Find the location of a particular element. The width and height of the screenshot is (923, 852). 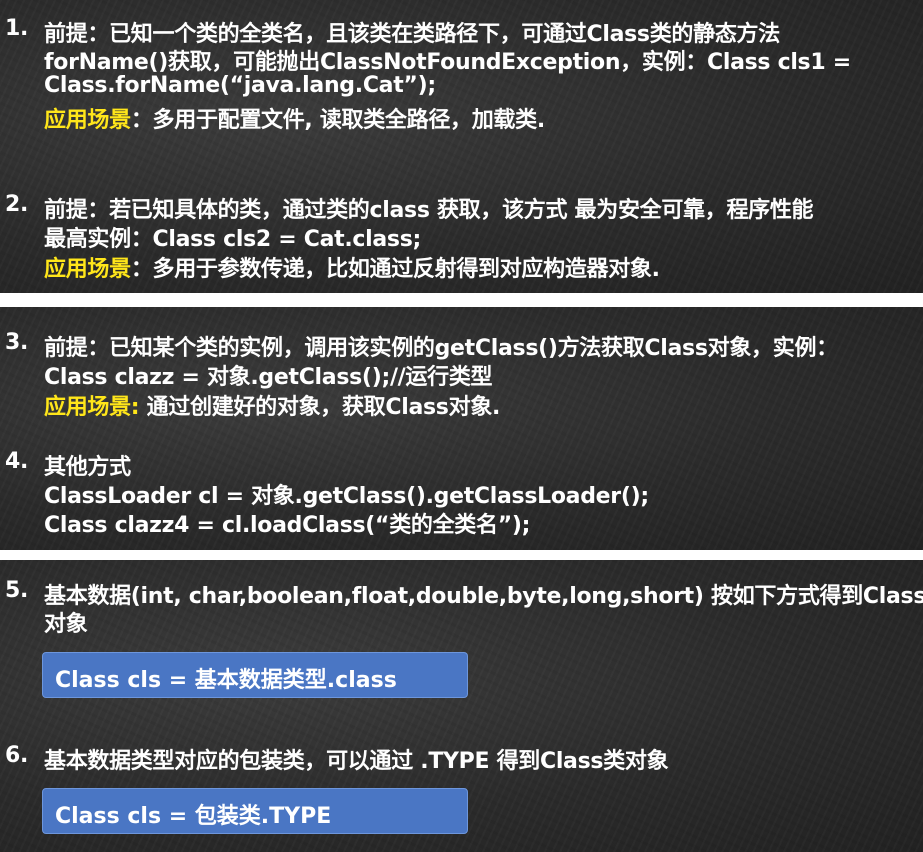

code-text: Class cls = 基本数据类型.class is located at coordinates (226, 680).